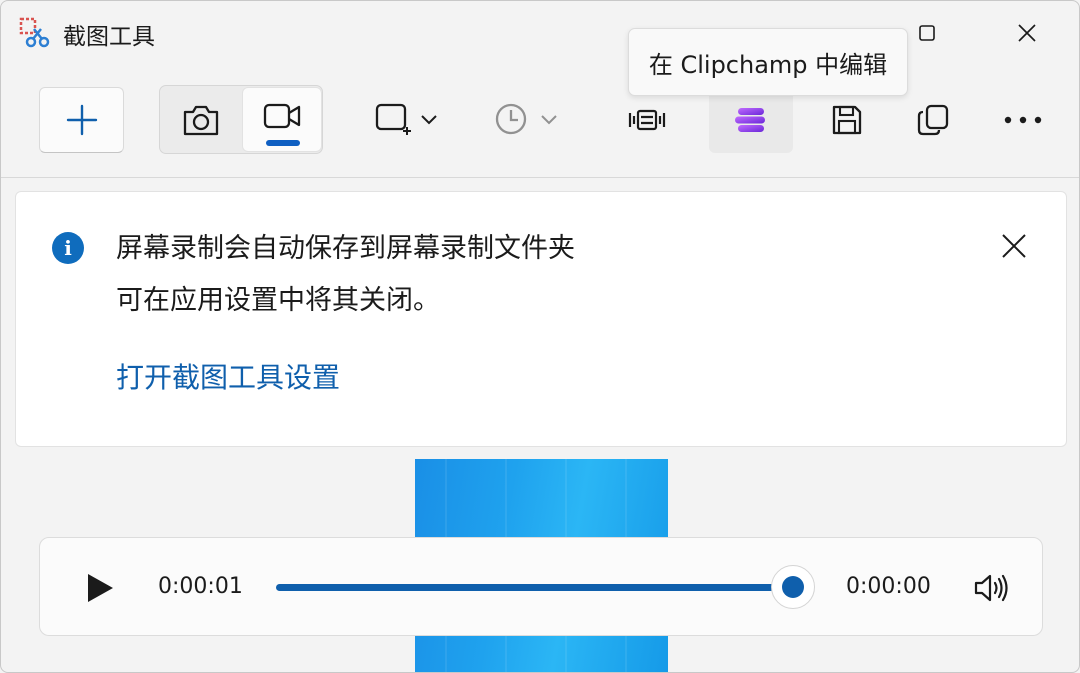 Image resolution: width=1080 pixels, height=673 pixels. I want to click on video-player-controls: 0:00:01 0:00:00, so click(541, 586).